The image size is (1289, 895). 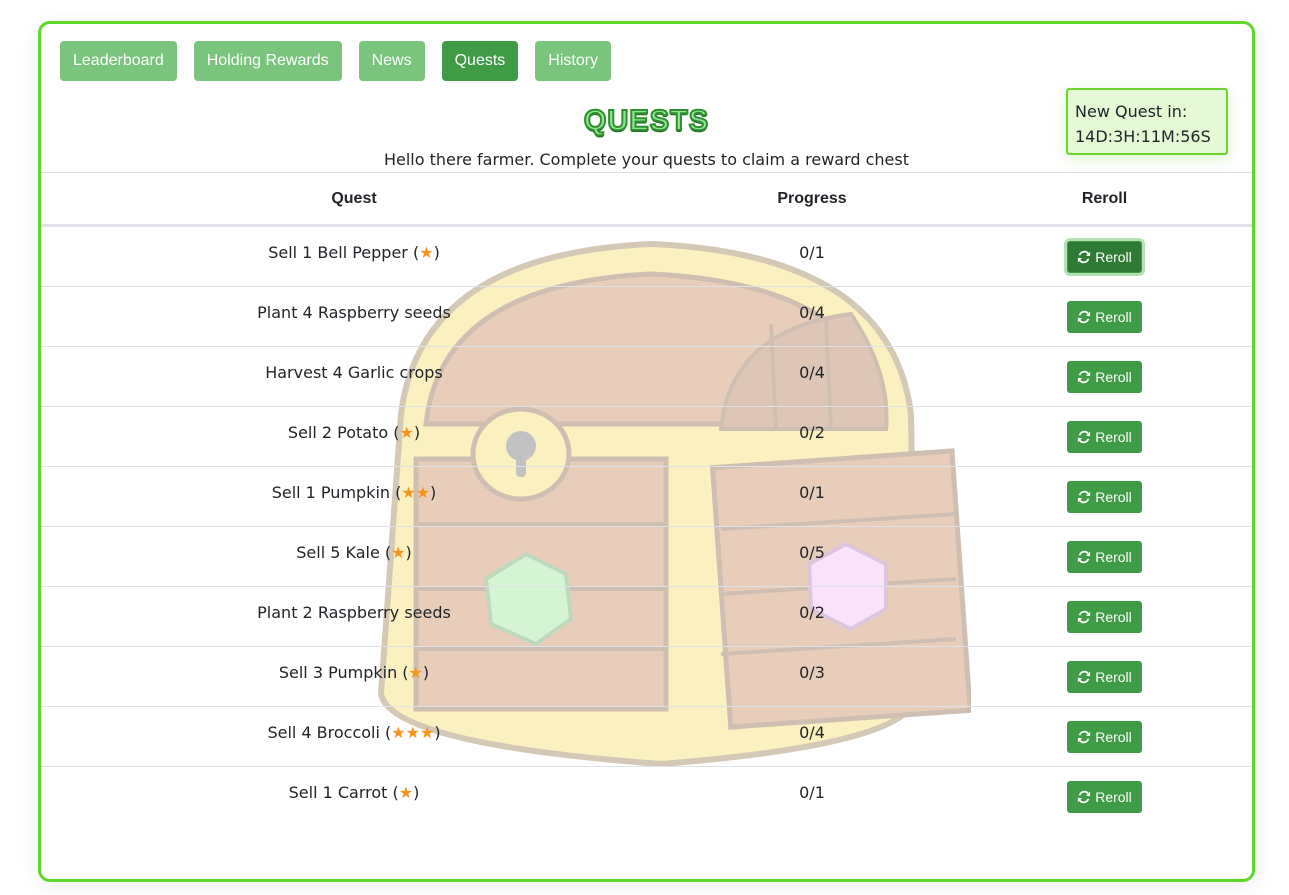 I want to click on quest-name: Sell 2 Potato, so click(x=338, y=432).